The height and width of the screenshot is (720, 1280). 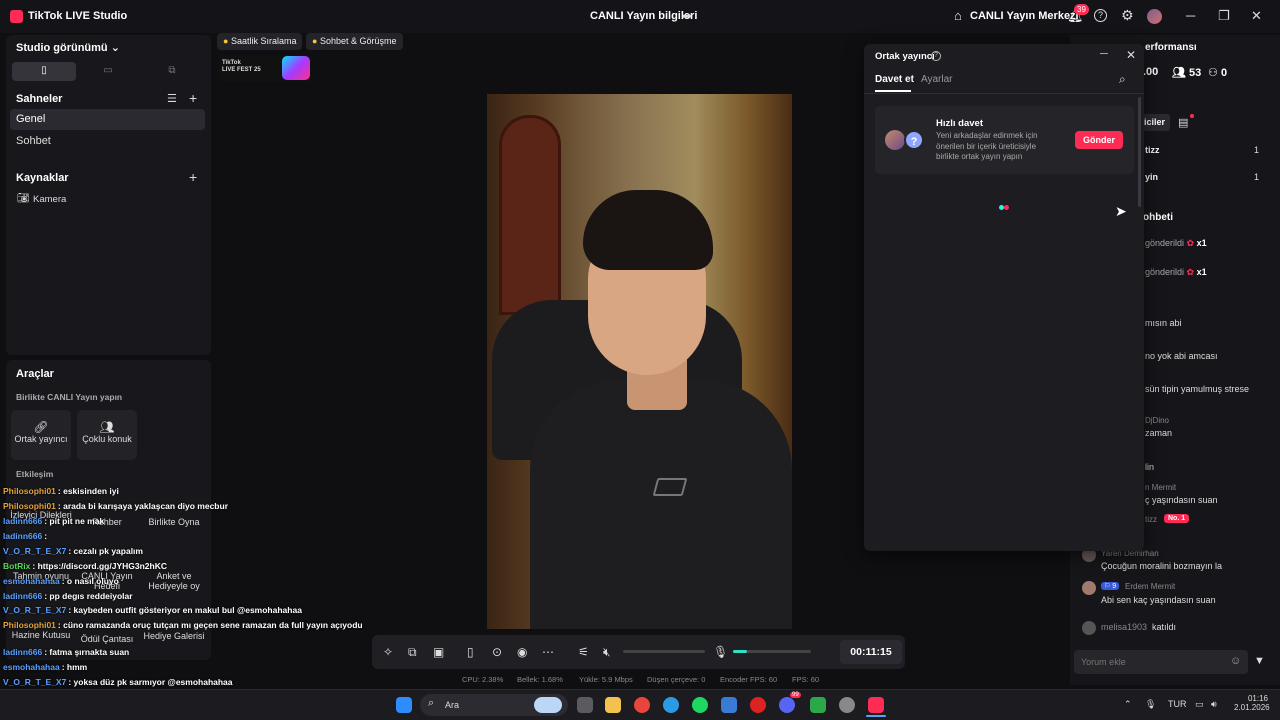 What do you see at coordinates (193, 177) in the screenshot?
I see `add-source-icon: +` at bounding box center [193, 177].